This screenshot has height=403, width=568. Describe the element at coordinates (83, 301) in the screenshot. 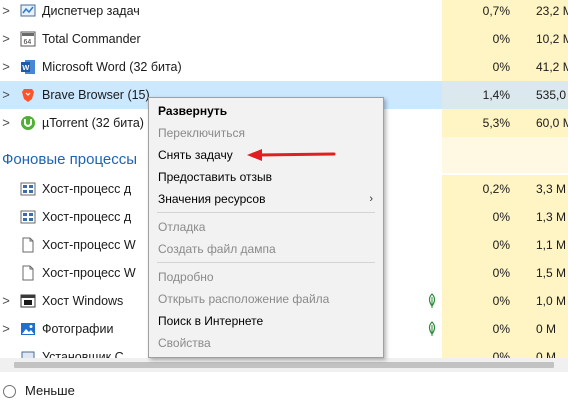

I see `process-name: Хост Windows` at that location.